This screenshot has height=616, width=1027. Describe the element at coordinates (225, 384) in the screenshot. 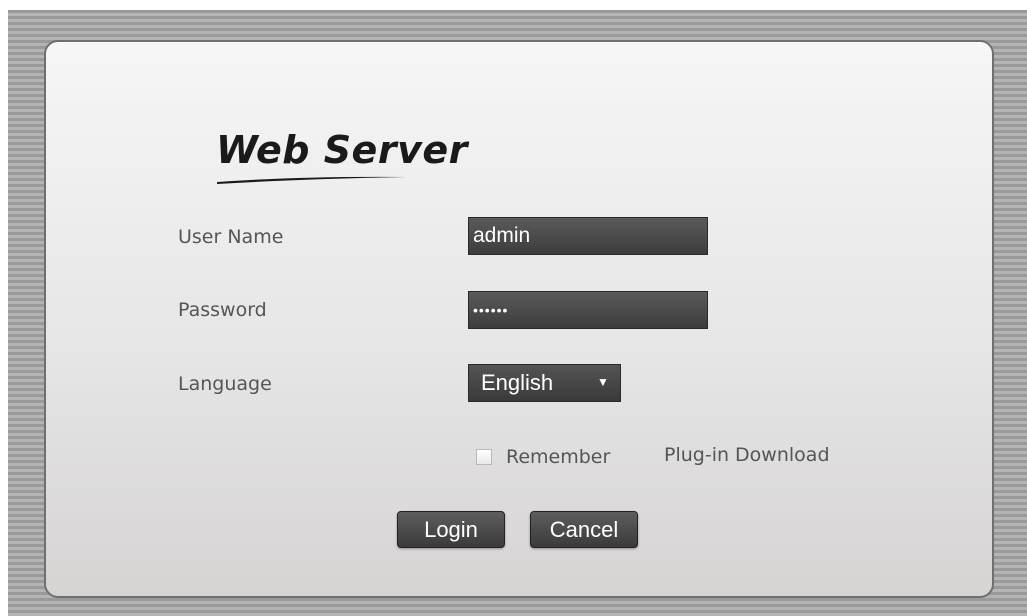

I see `language-label: Language` at that location.